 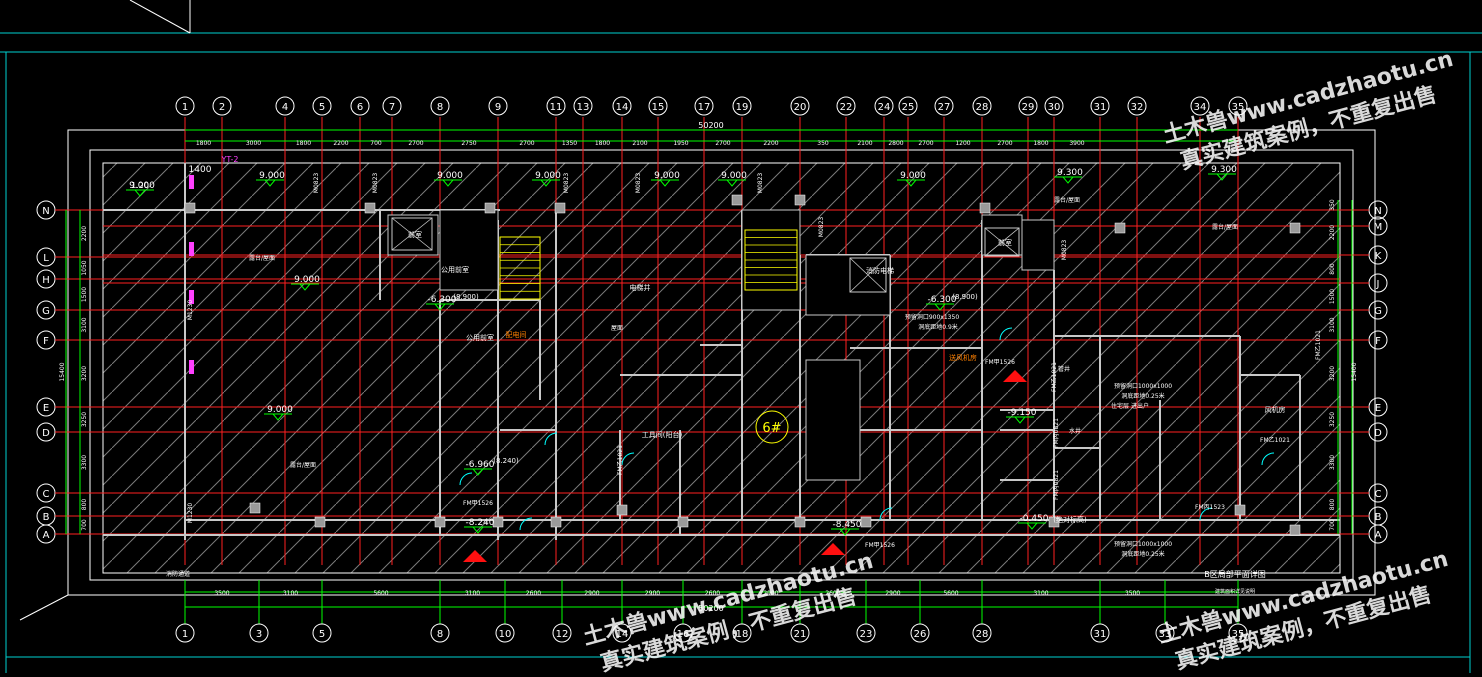 I want to click on axis-label-bottom: 26, so click(x=920, y=634).